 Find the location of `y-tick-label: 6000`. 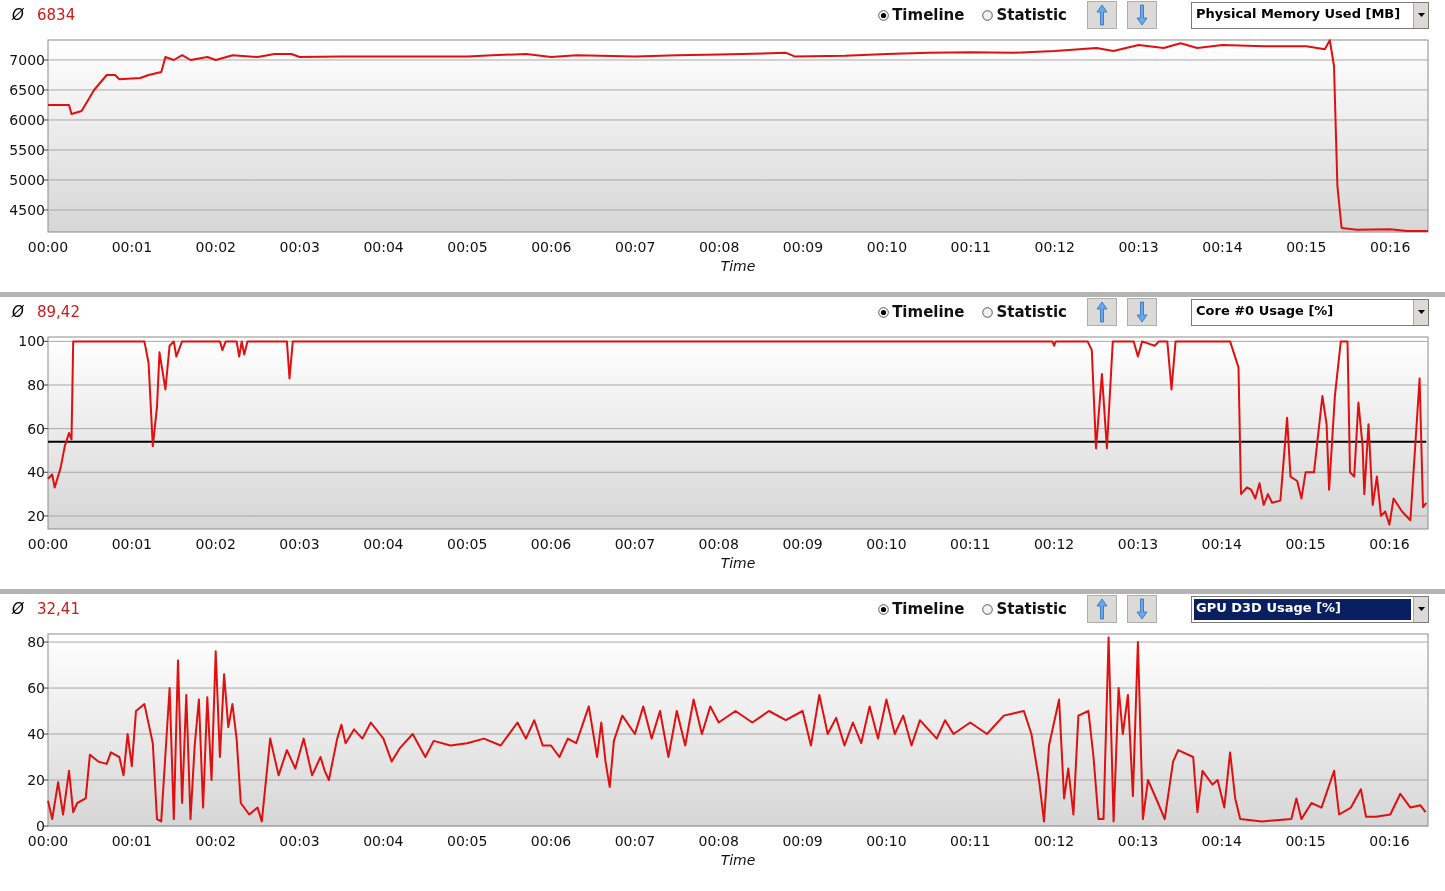

y-tick-label: 6000 is located at coordinates (27, 120).